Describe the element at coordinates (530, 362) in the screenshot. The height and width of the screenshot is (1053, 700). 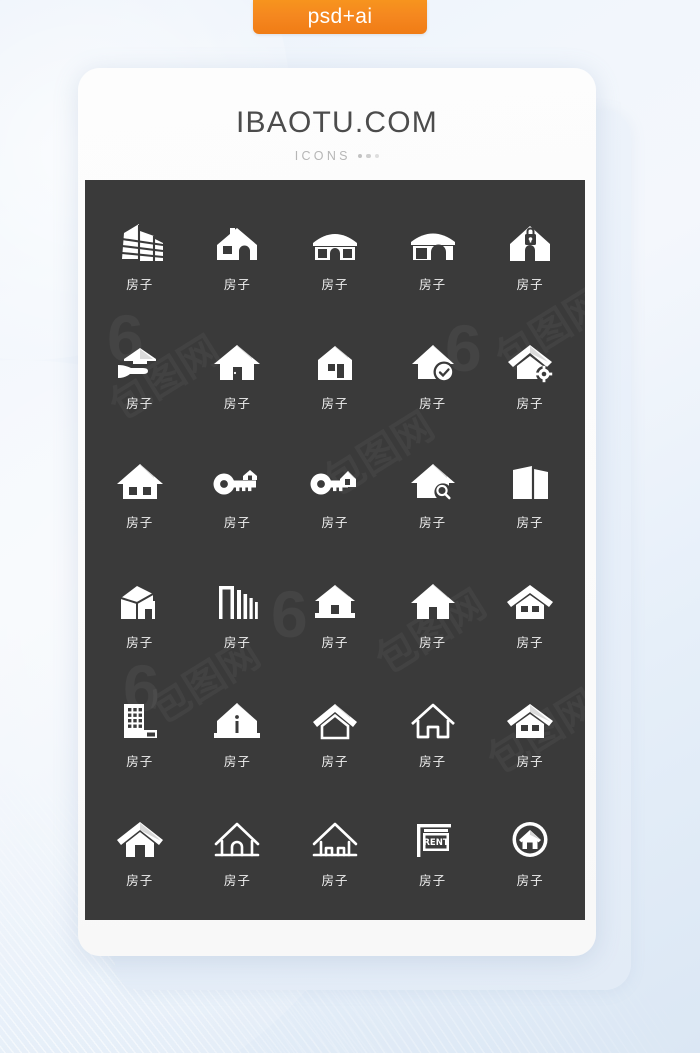
I see `house-gear-icon` at that location.